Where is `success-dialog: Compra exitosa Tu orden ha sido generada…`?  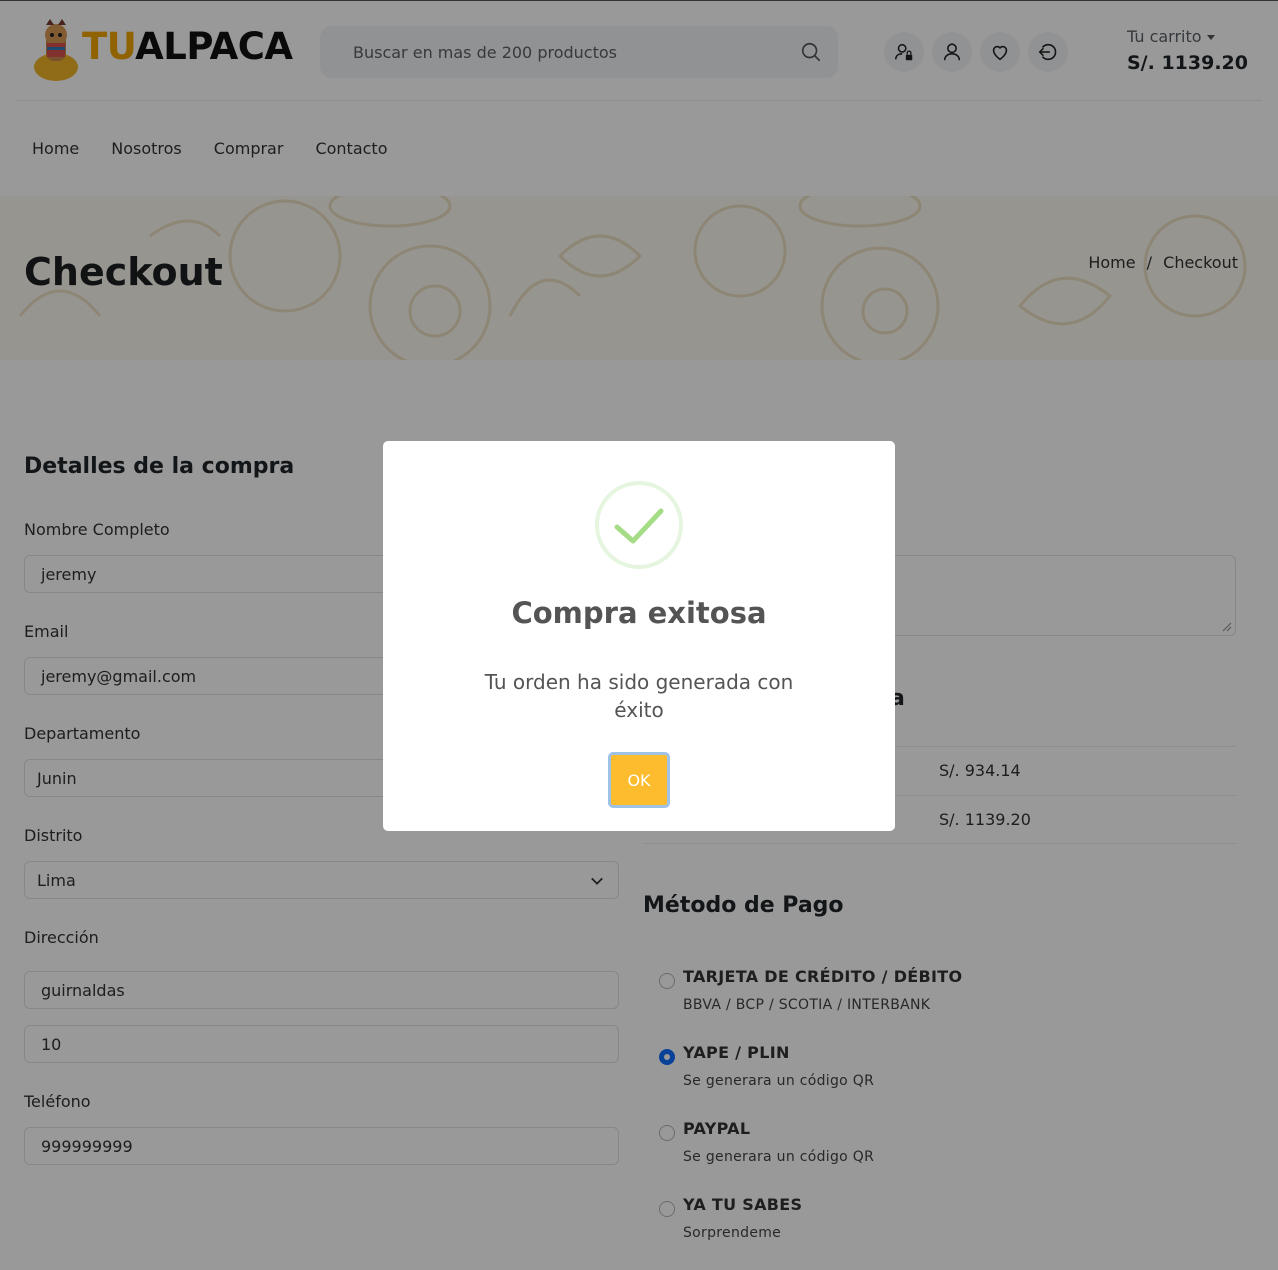 success-dialog: Compra exitosa Tu orden ha sido generada… is located at coordinates (639, 636).